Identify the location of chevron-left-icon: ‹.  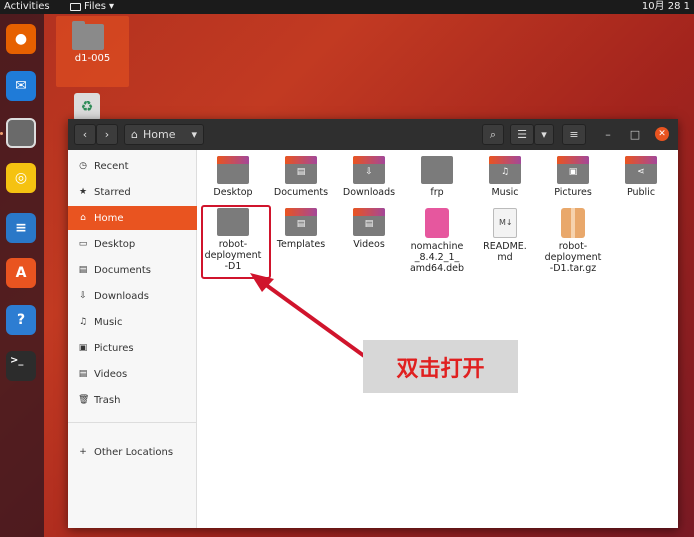
(85, 134).